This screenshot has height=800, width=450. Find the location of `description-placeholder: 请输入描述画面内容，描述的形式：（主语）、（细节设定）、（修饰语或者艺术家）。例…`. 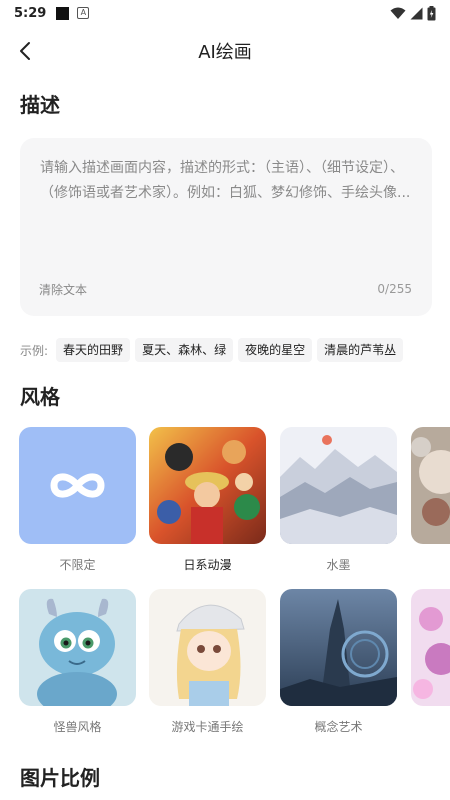

description-placeholder: 请输入描述画面内容，描述的形式：（主语）、（细节设定）、（修饰语或者艺术家）。例… is located at coordinates (225, 180).